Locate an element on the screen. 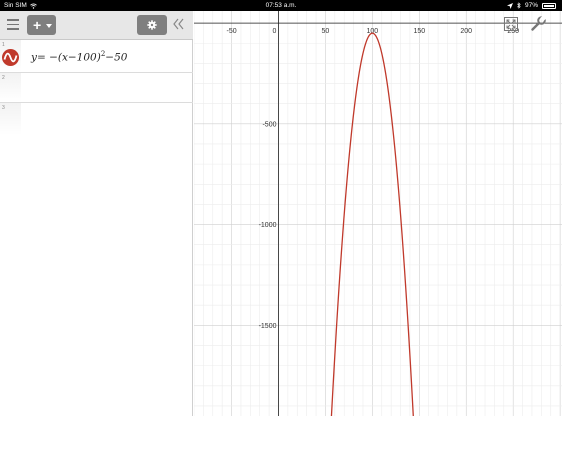 This screenshot has height=459, width=562. expression-row-1: 1 y= −(x−100)2−50 is located at coordinates (96, 56).